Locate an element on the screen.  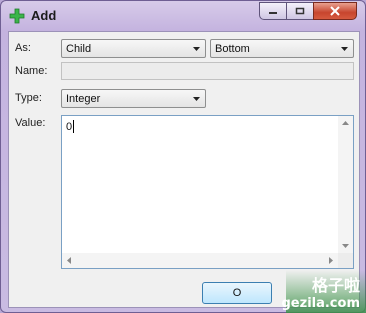
scroll-left-icon is located at coordinates (69, 260).